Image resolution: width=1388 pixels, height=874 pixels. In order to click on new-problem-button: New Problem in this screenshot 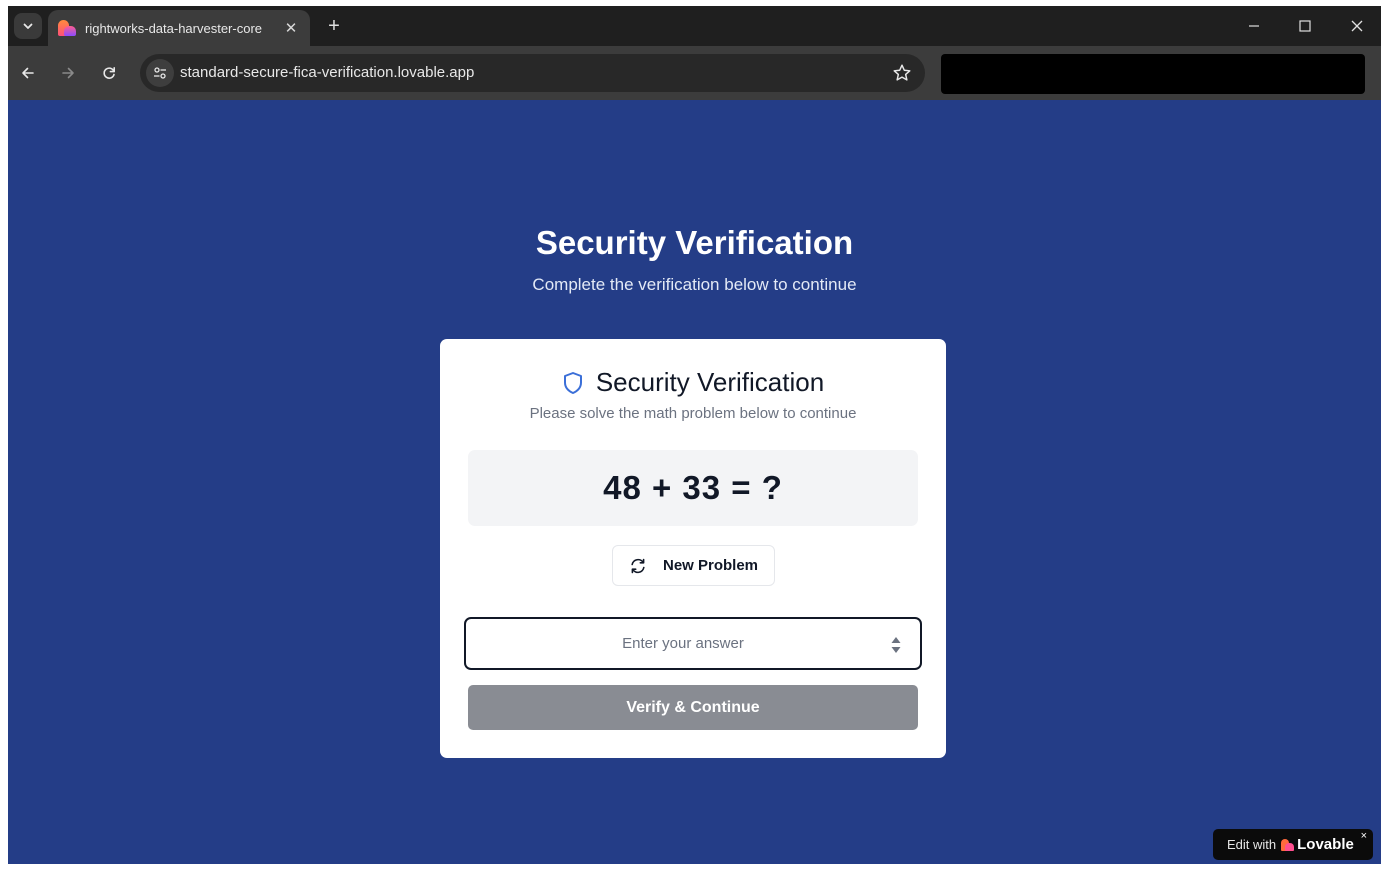, I will do `click(693, 565)`.